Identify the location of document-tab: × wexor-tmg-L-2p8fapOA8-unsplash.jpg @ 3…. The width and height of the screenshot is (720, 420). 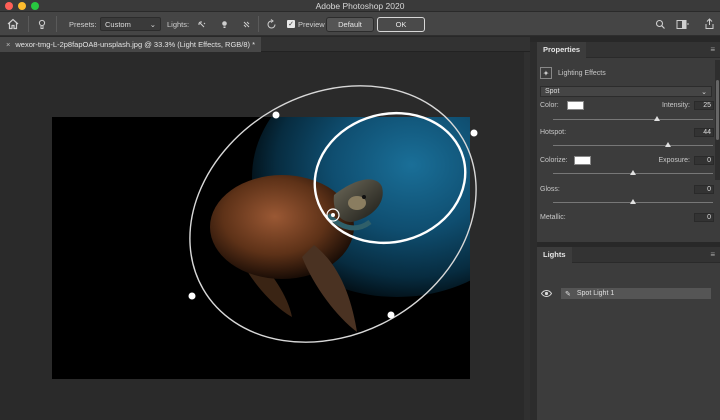
(131, 44).